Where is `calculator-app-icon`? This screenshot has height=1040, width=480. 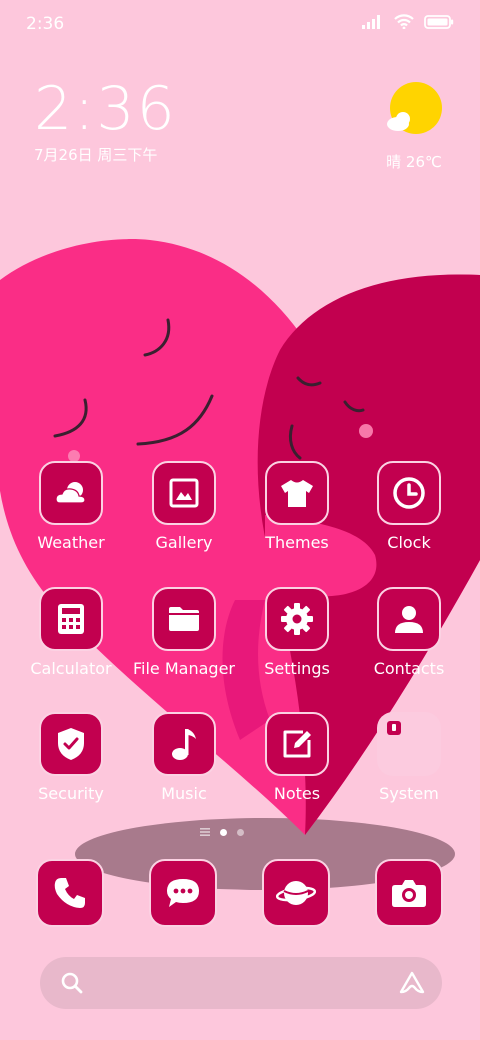 calculator-app-icon is located at coordinates (71, 619).